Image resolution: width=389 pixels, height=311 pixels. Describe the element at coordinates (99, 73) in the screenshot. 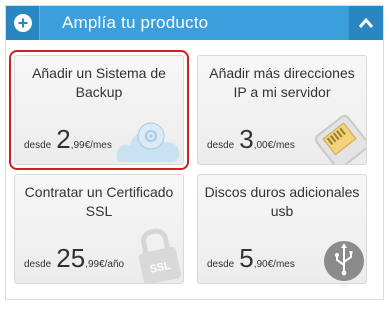

I see `card-title-line: Añadir un Sistema de` at that location.